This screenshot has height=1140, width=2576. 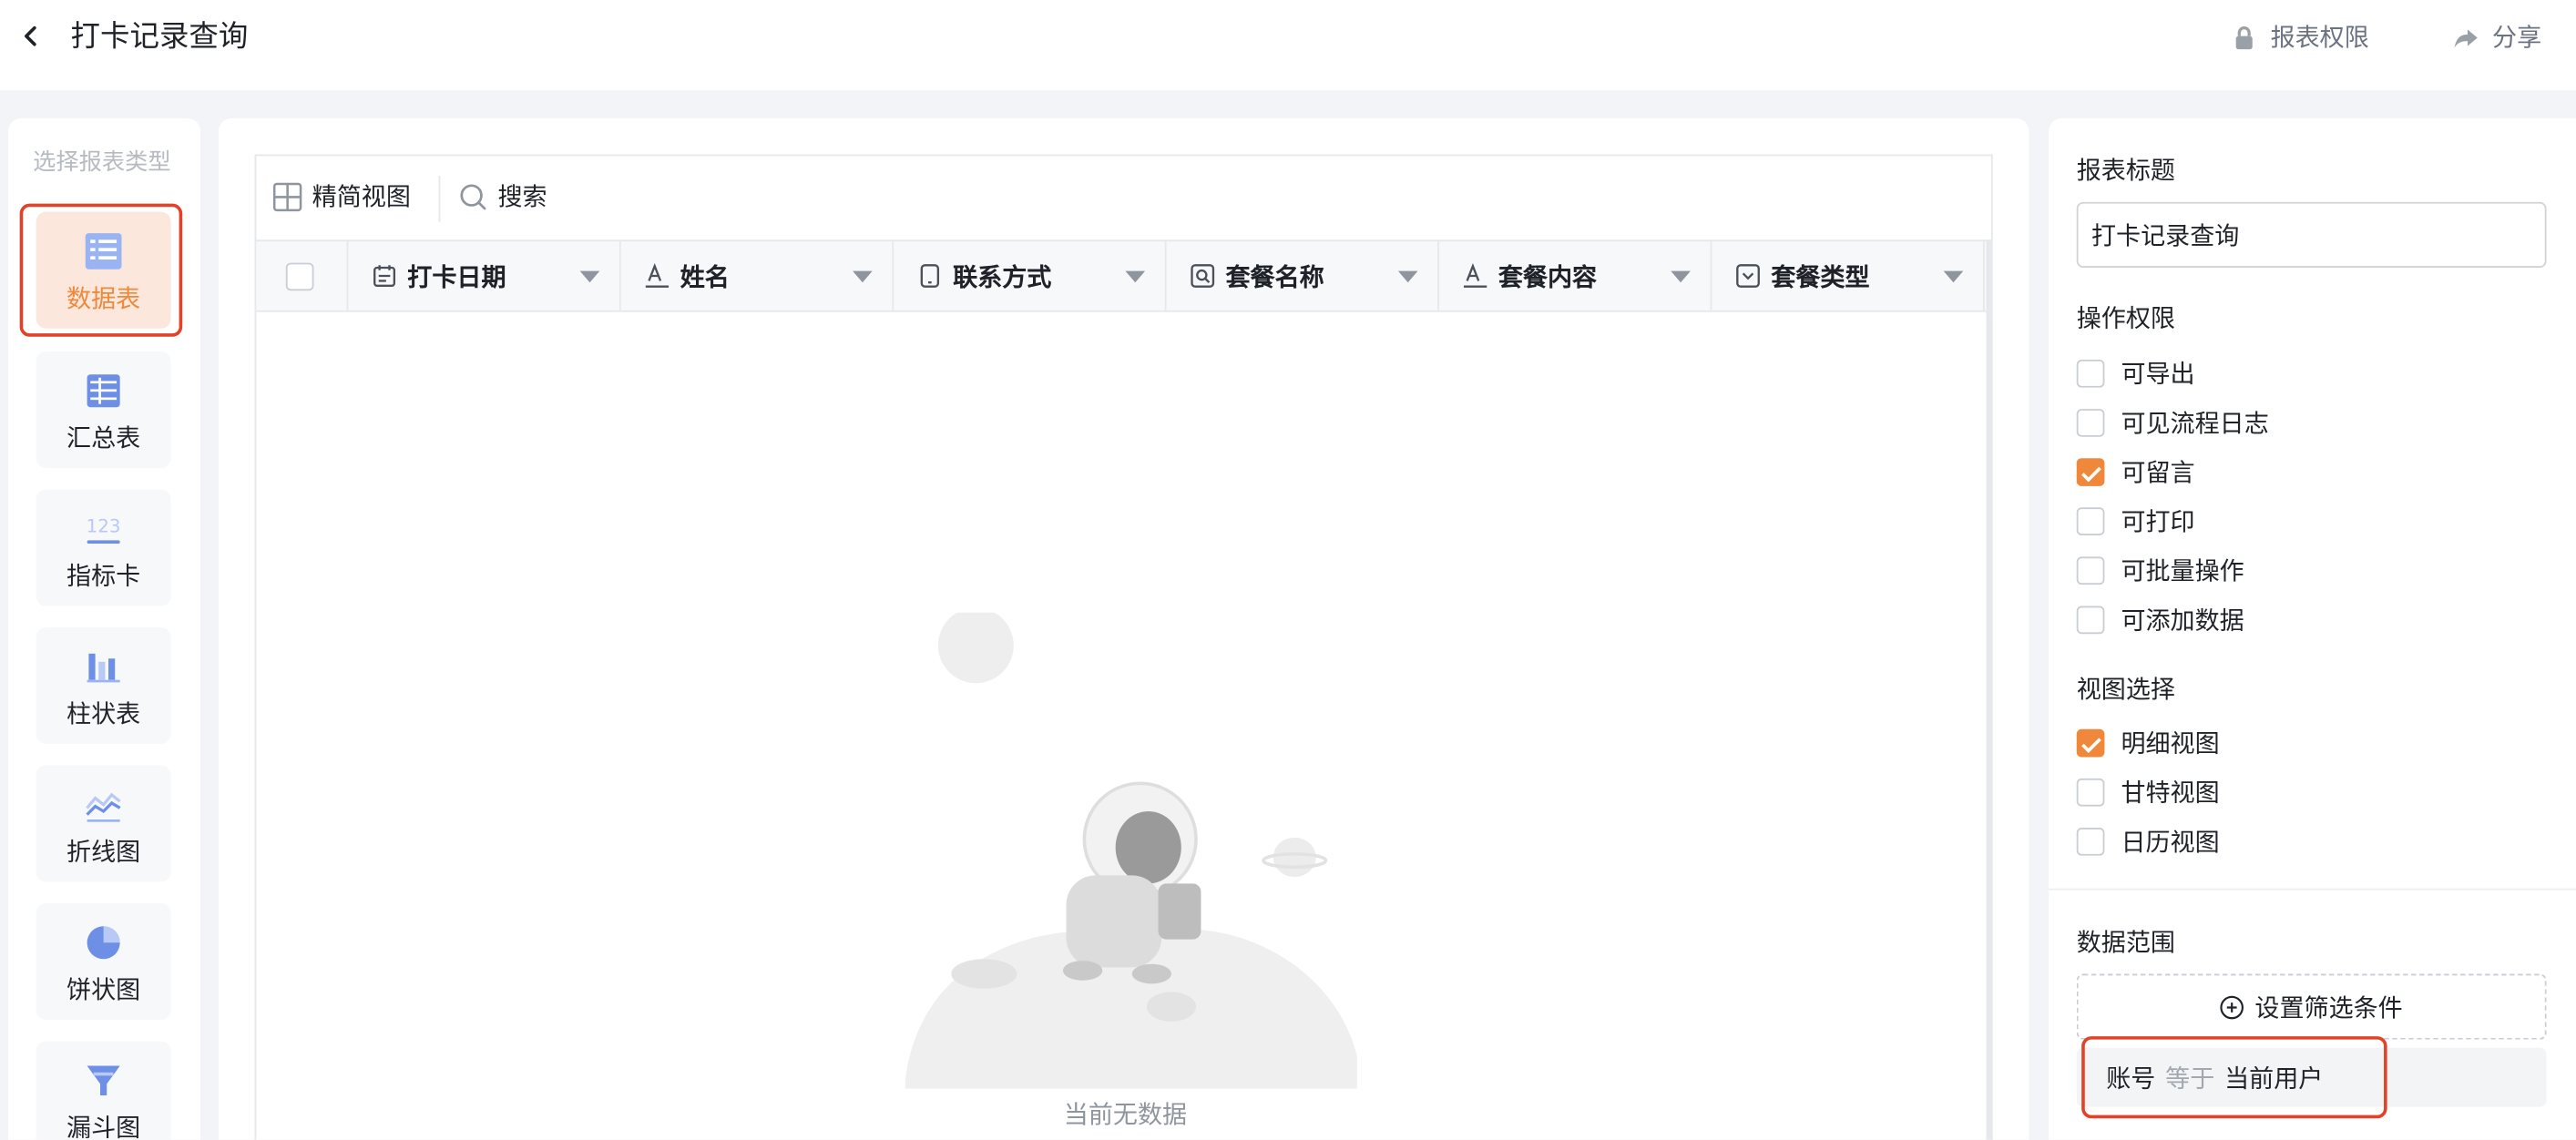 I want to click on permission-process-log-option: 可见流程日志, so click(x=2172, y=422).